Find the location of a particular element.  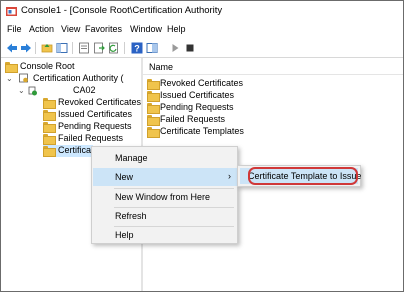

menu-view: View is located at coordinates (70, 29).